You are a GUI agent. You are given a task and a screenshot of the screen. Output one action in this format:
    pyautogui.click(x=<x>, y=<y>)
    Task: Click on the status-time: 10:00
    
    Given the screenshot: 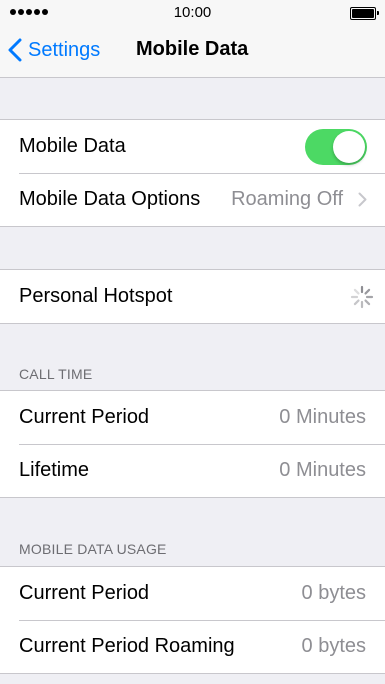 What is the action you would take?
    pyautogui.click(x=192, y=12)
    